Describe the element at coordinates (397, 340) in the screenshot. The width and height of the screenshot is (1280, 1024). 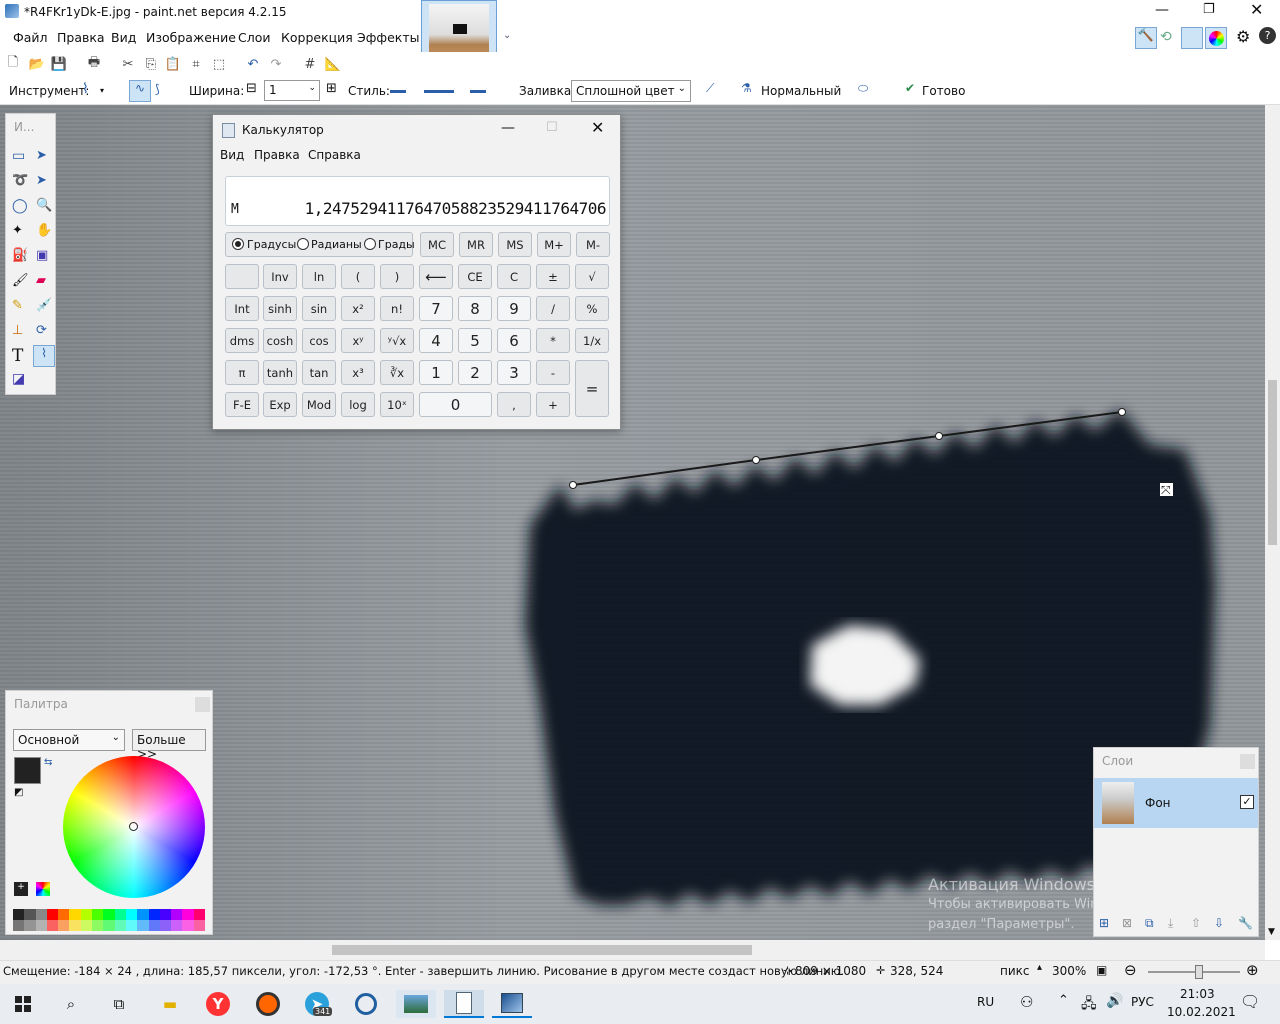
I see `calc-key-ʸ√x: ʸ√x` at that location.